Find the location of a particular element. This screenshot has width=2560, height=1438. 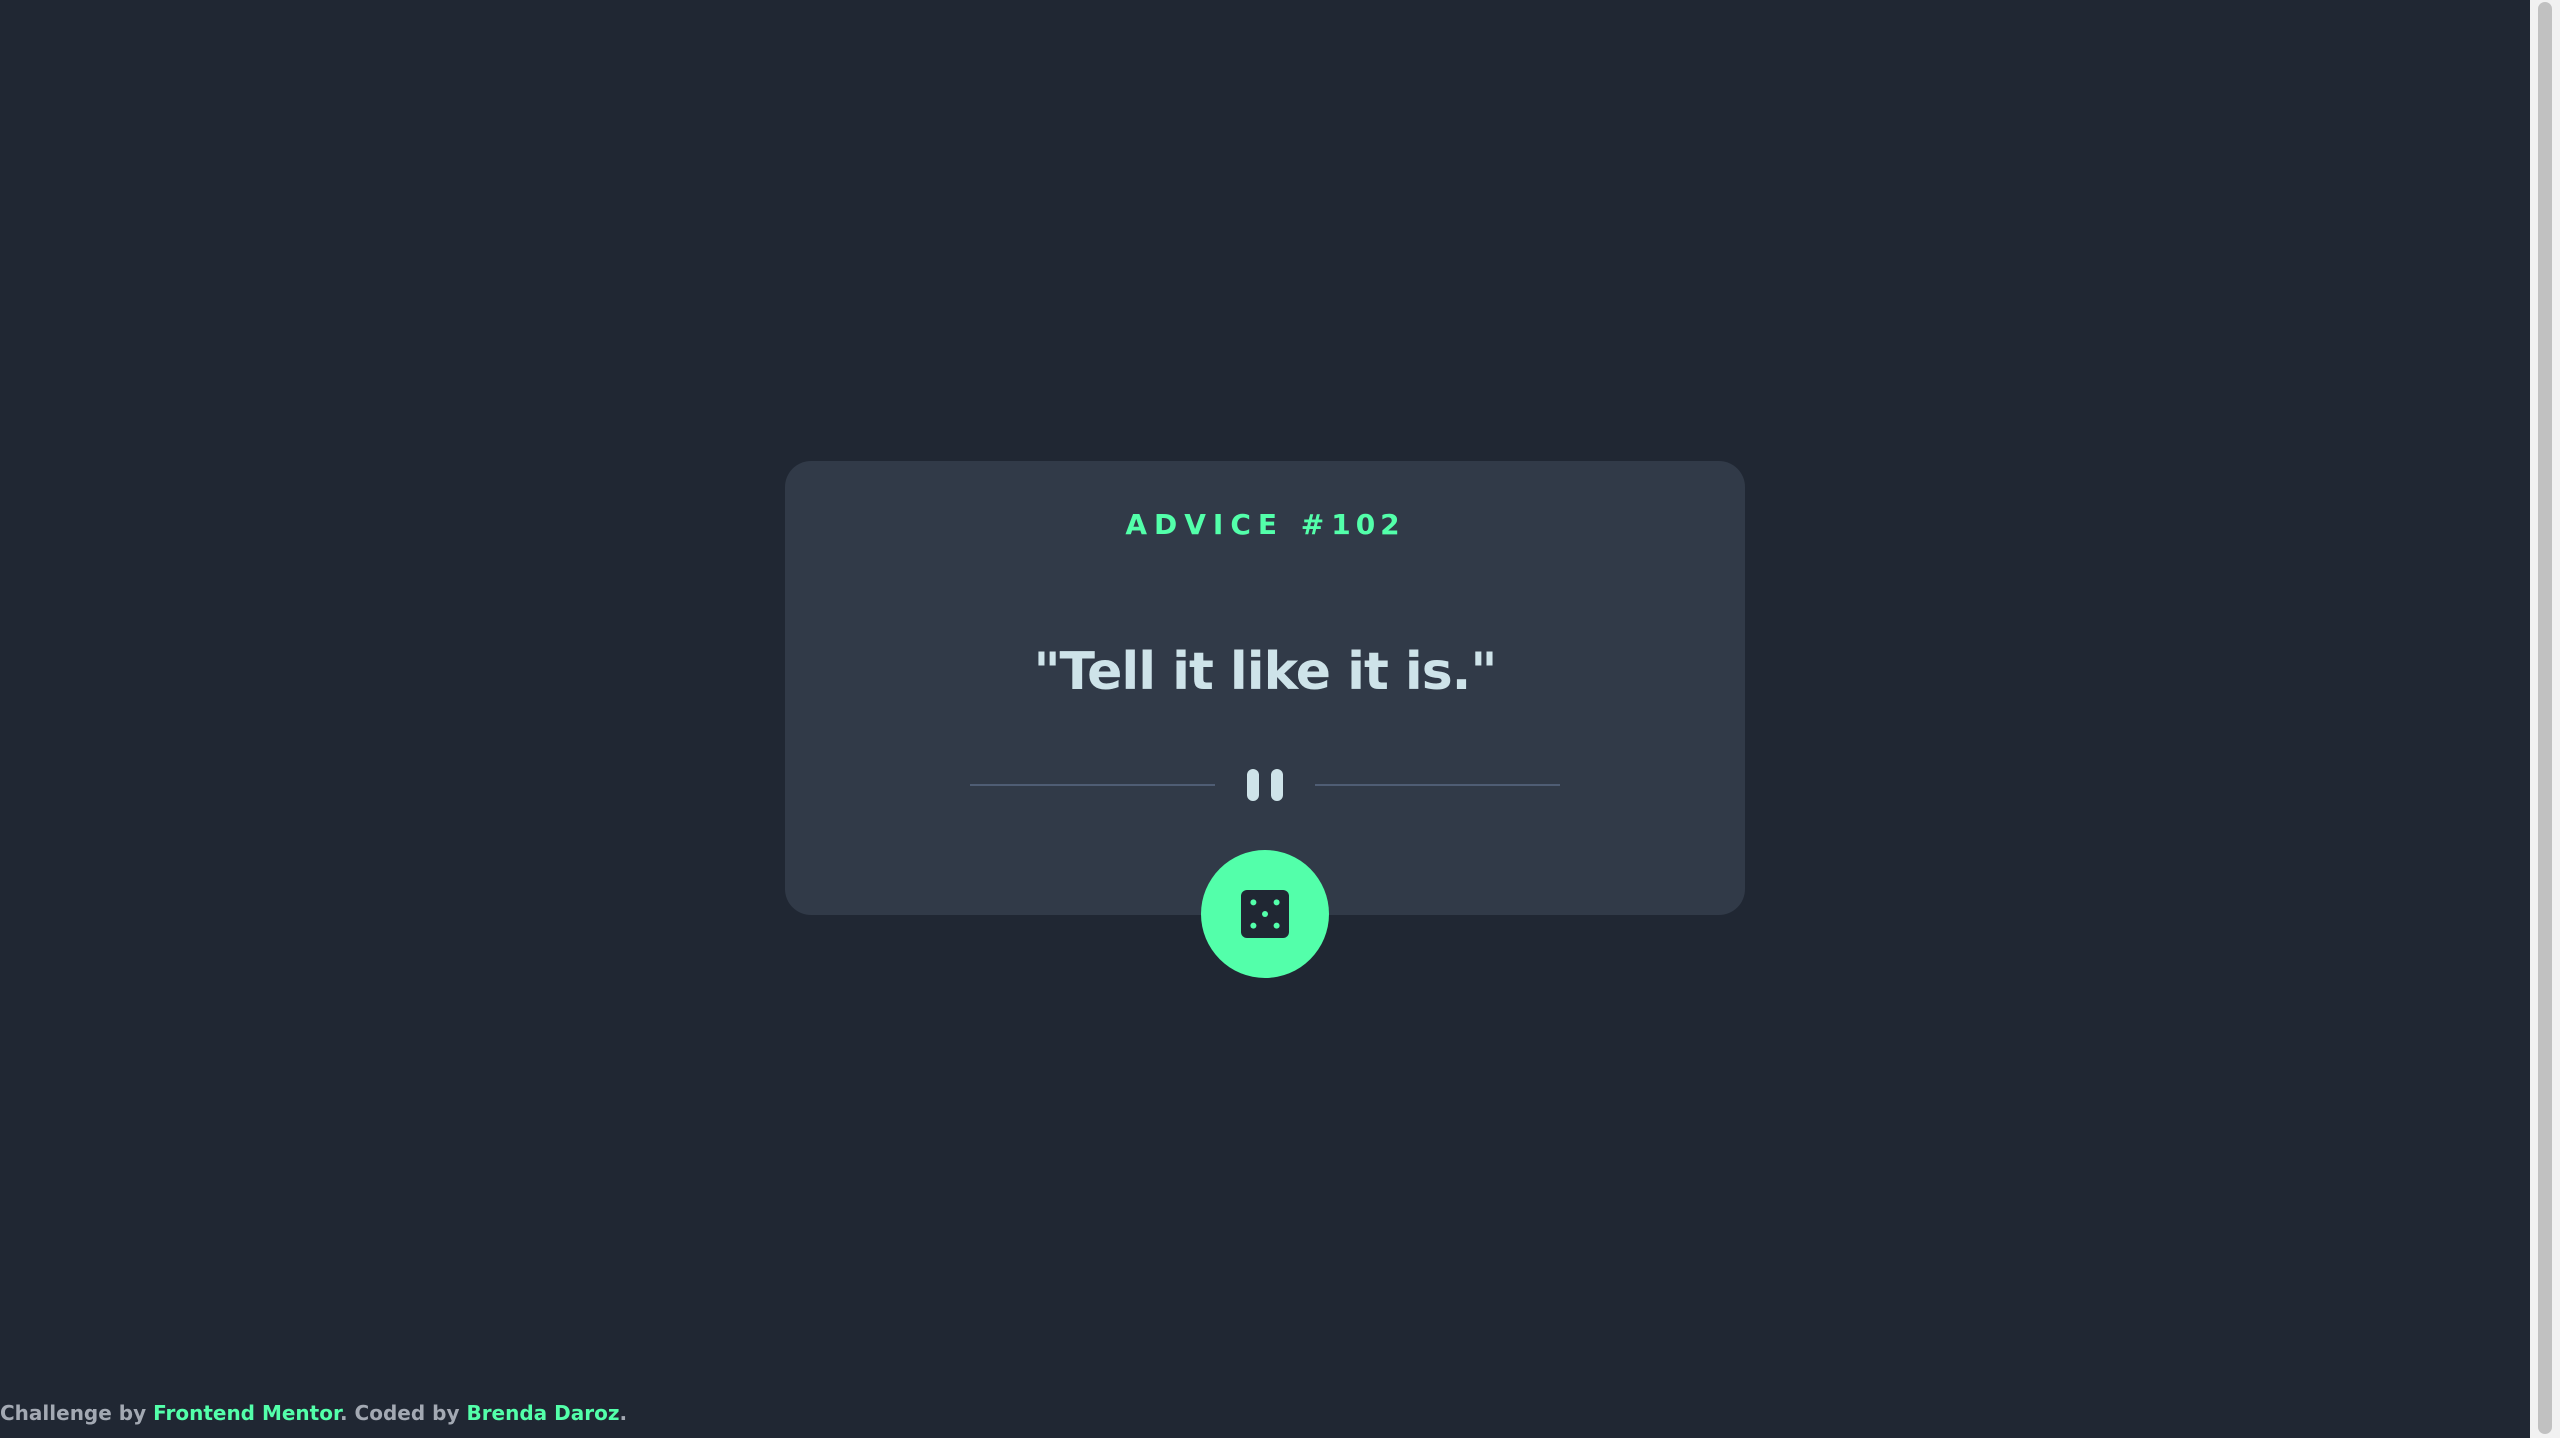

scrollbar-thumb is located at coordinates (2545, 718).